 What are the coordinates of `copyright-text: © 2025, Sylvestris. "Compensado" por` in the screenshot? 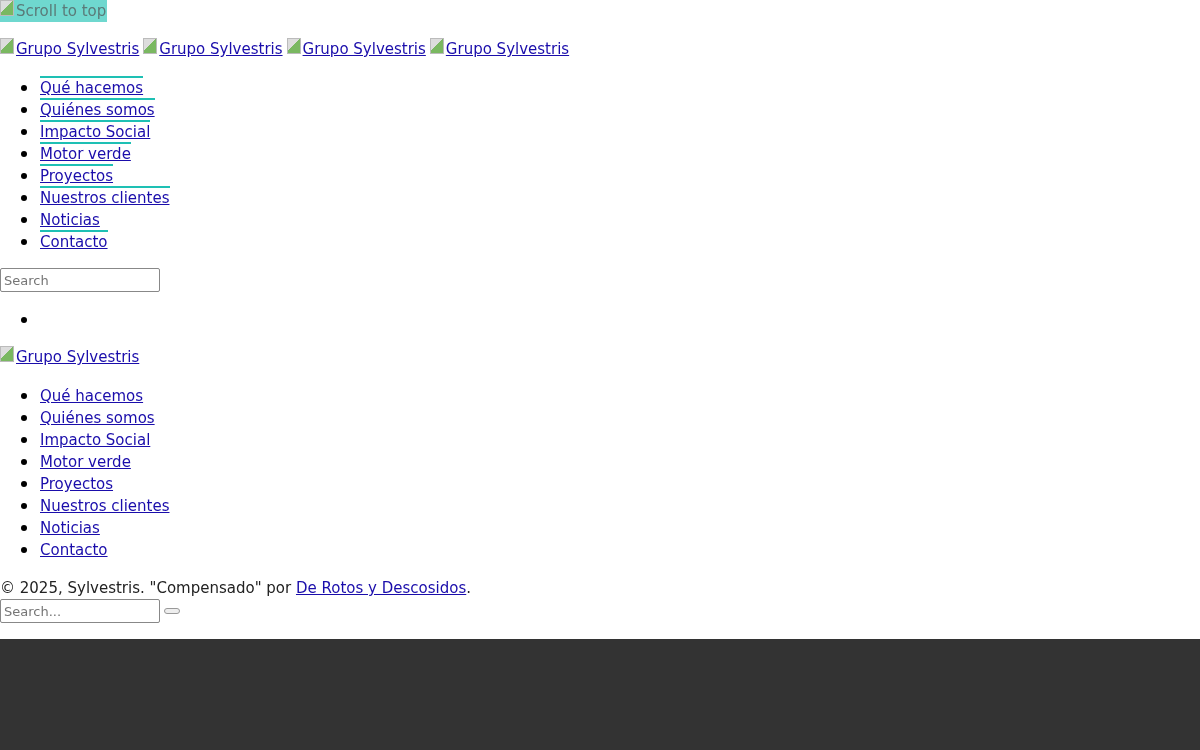 It's located at (146, 588).